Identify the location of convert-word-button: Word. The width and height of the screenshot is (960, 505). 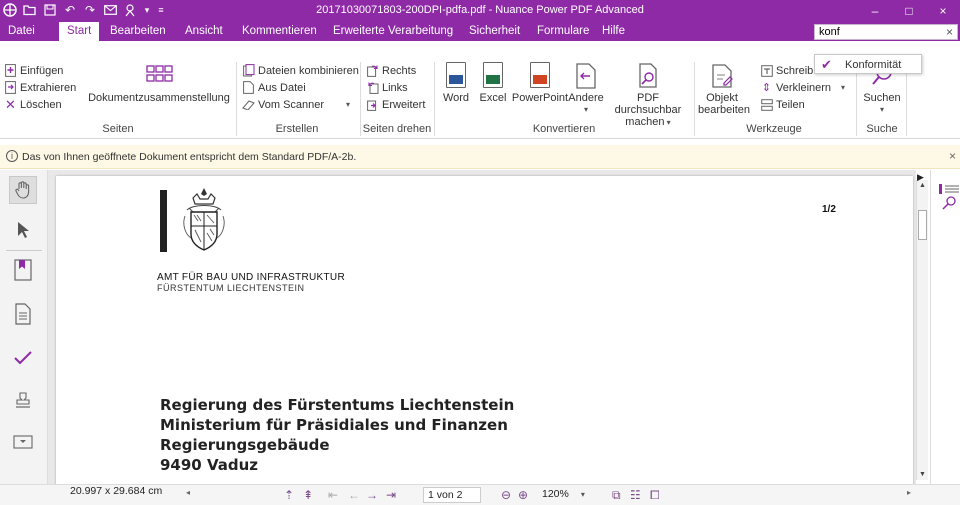
(456, 83).